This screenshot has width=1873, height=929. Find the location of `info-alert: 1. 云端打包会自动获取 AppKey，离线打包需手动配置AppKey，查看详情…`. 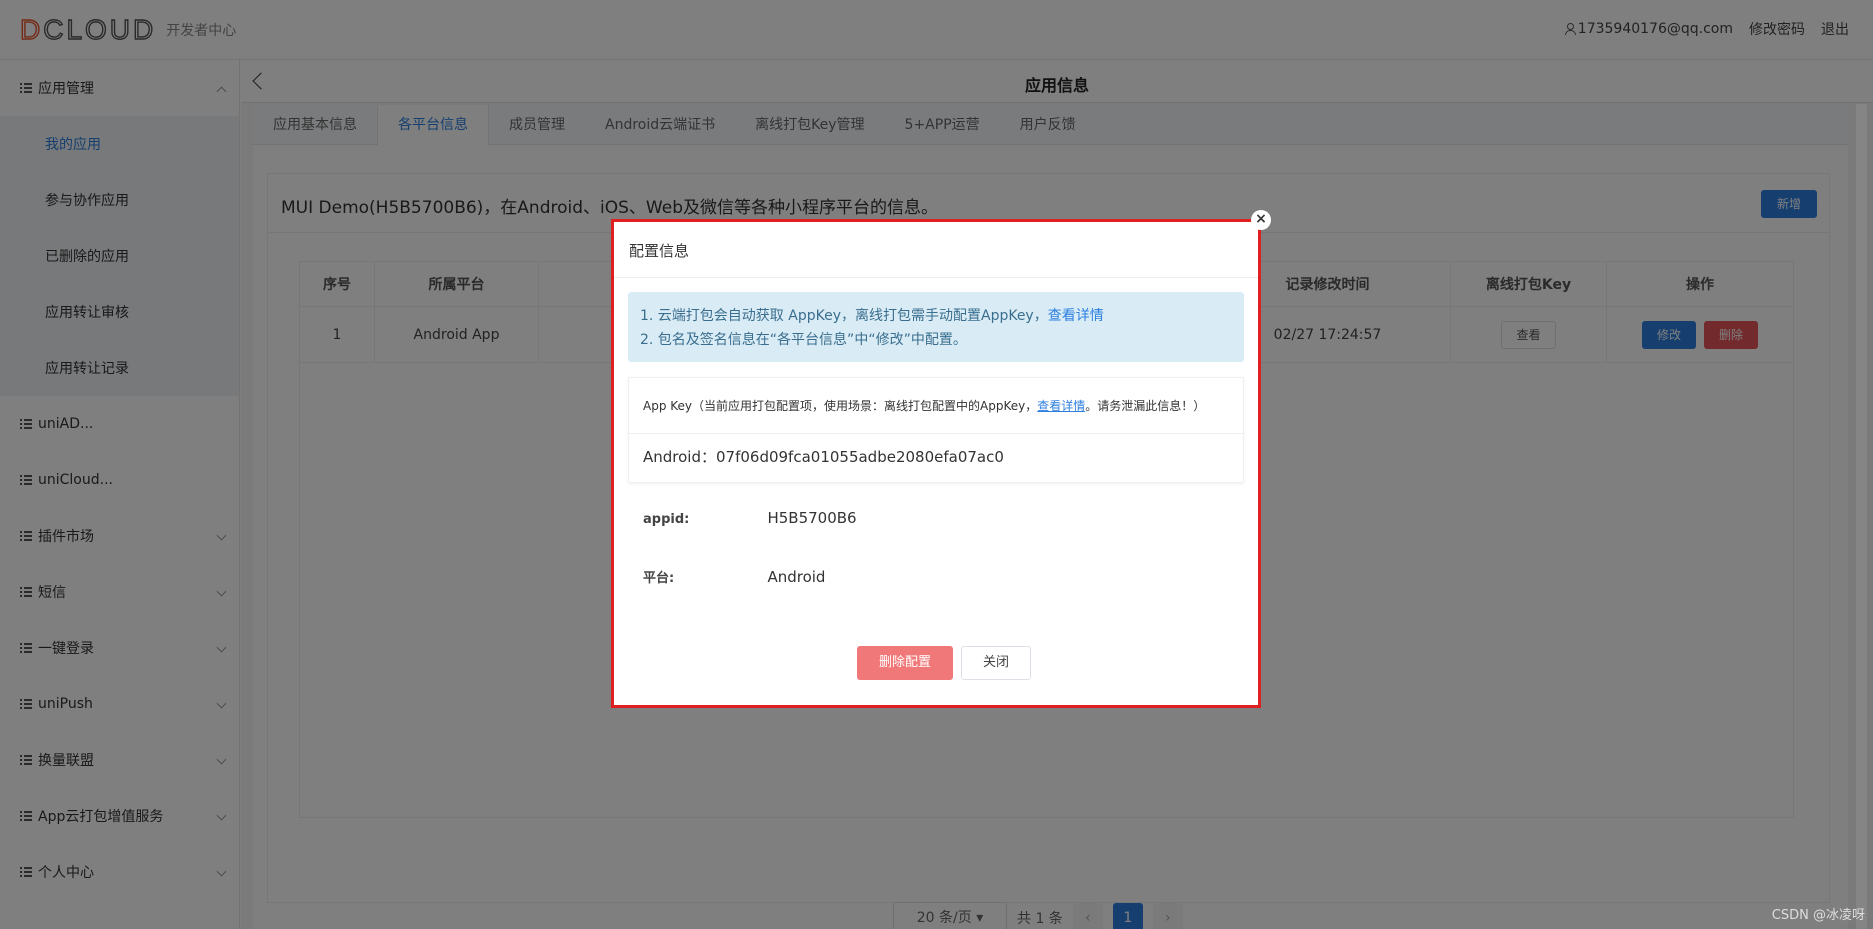

info-alert: 1. 云端打包会自动获取 AppKey，离线打包需手动配置AppKey，查看详情… is located at coordinates (936, 327).